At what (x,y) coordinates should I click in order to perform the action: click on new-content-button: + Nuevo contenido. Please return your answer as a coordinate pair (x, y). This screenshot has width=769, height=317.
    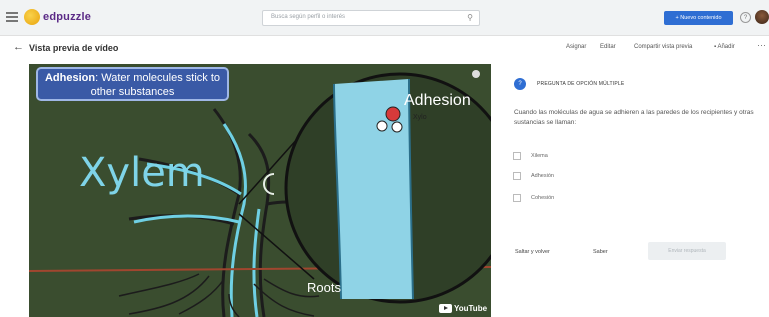
    Looking at the image, I should click on (698, 18).